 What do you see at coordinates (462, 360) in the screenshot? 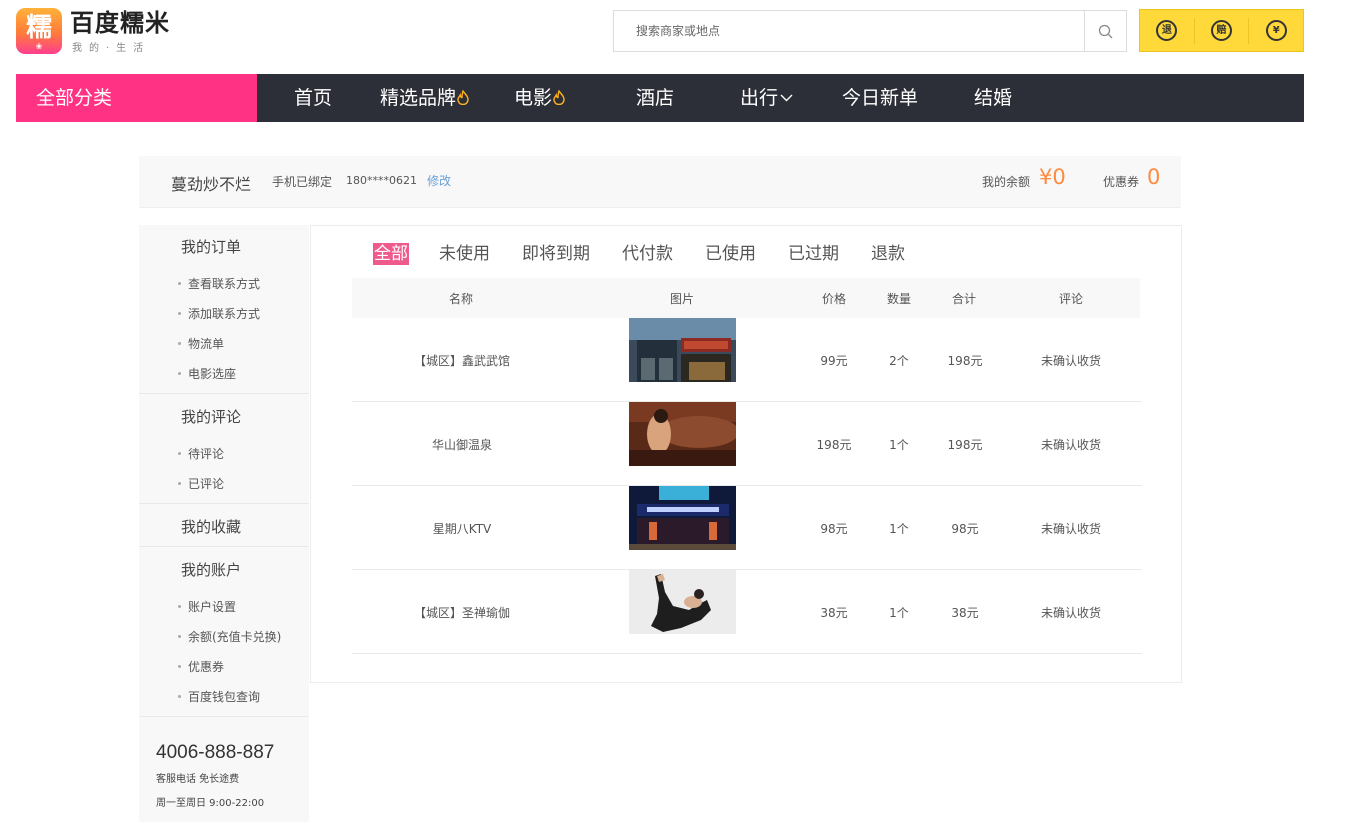
I see `item-name: 【城区】鑫武武馆` at bounding box center [462, 360].